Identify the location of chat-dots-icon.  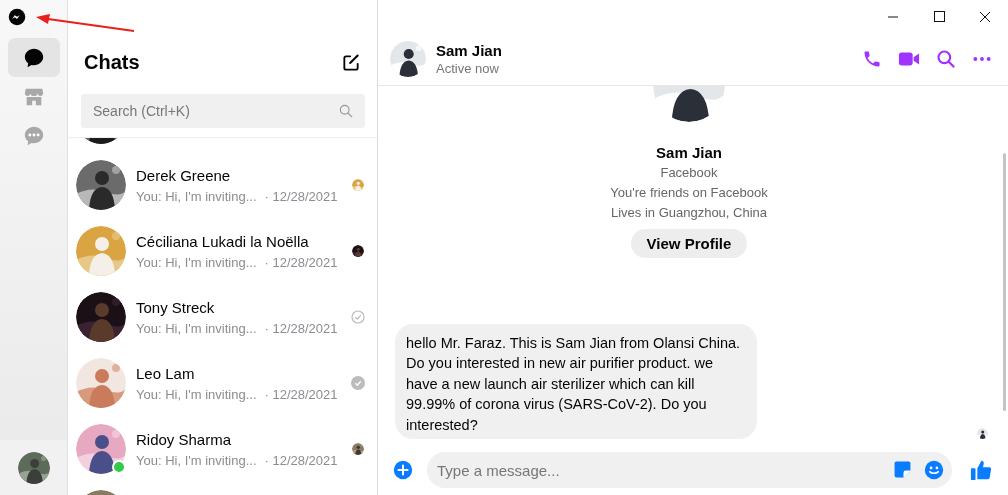
(34, 135).